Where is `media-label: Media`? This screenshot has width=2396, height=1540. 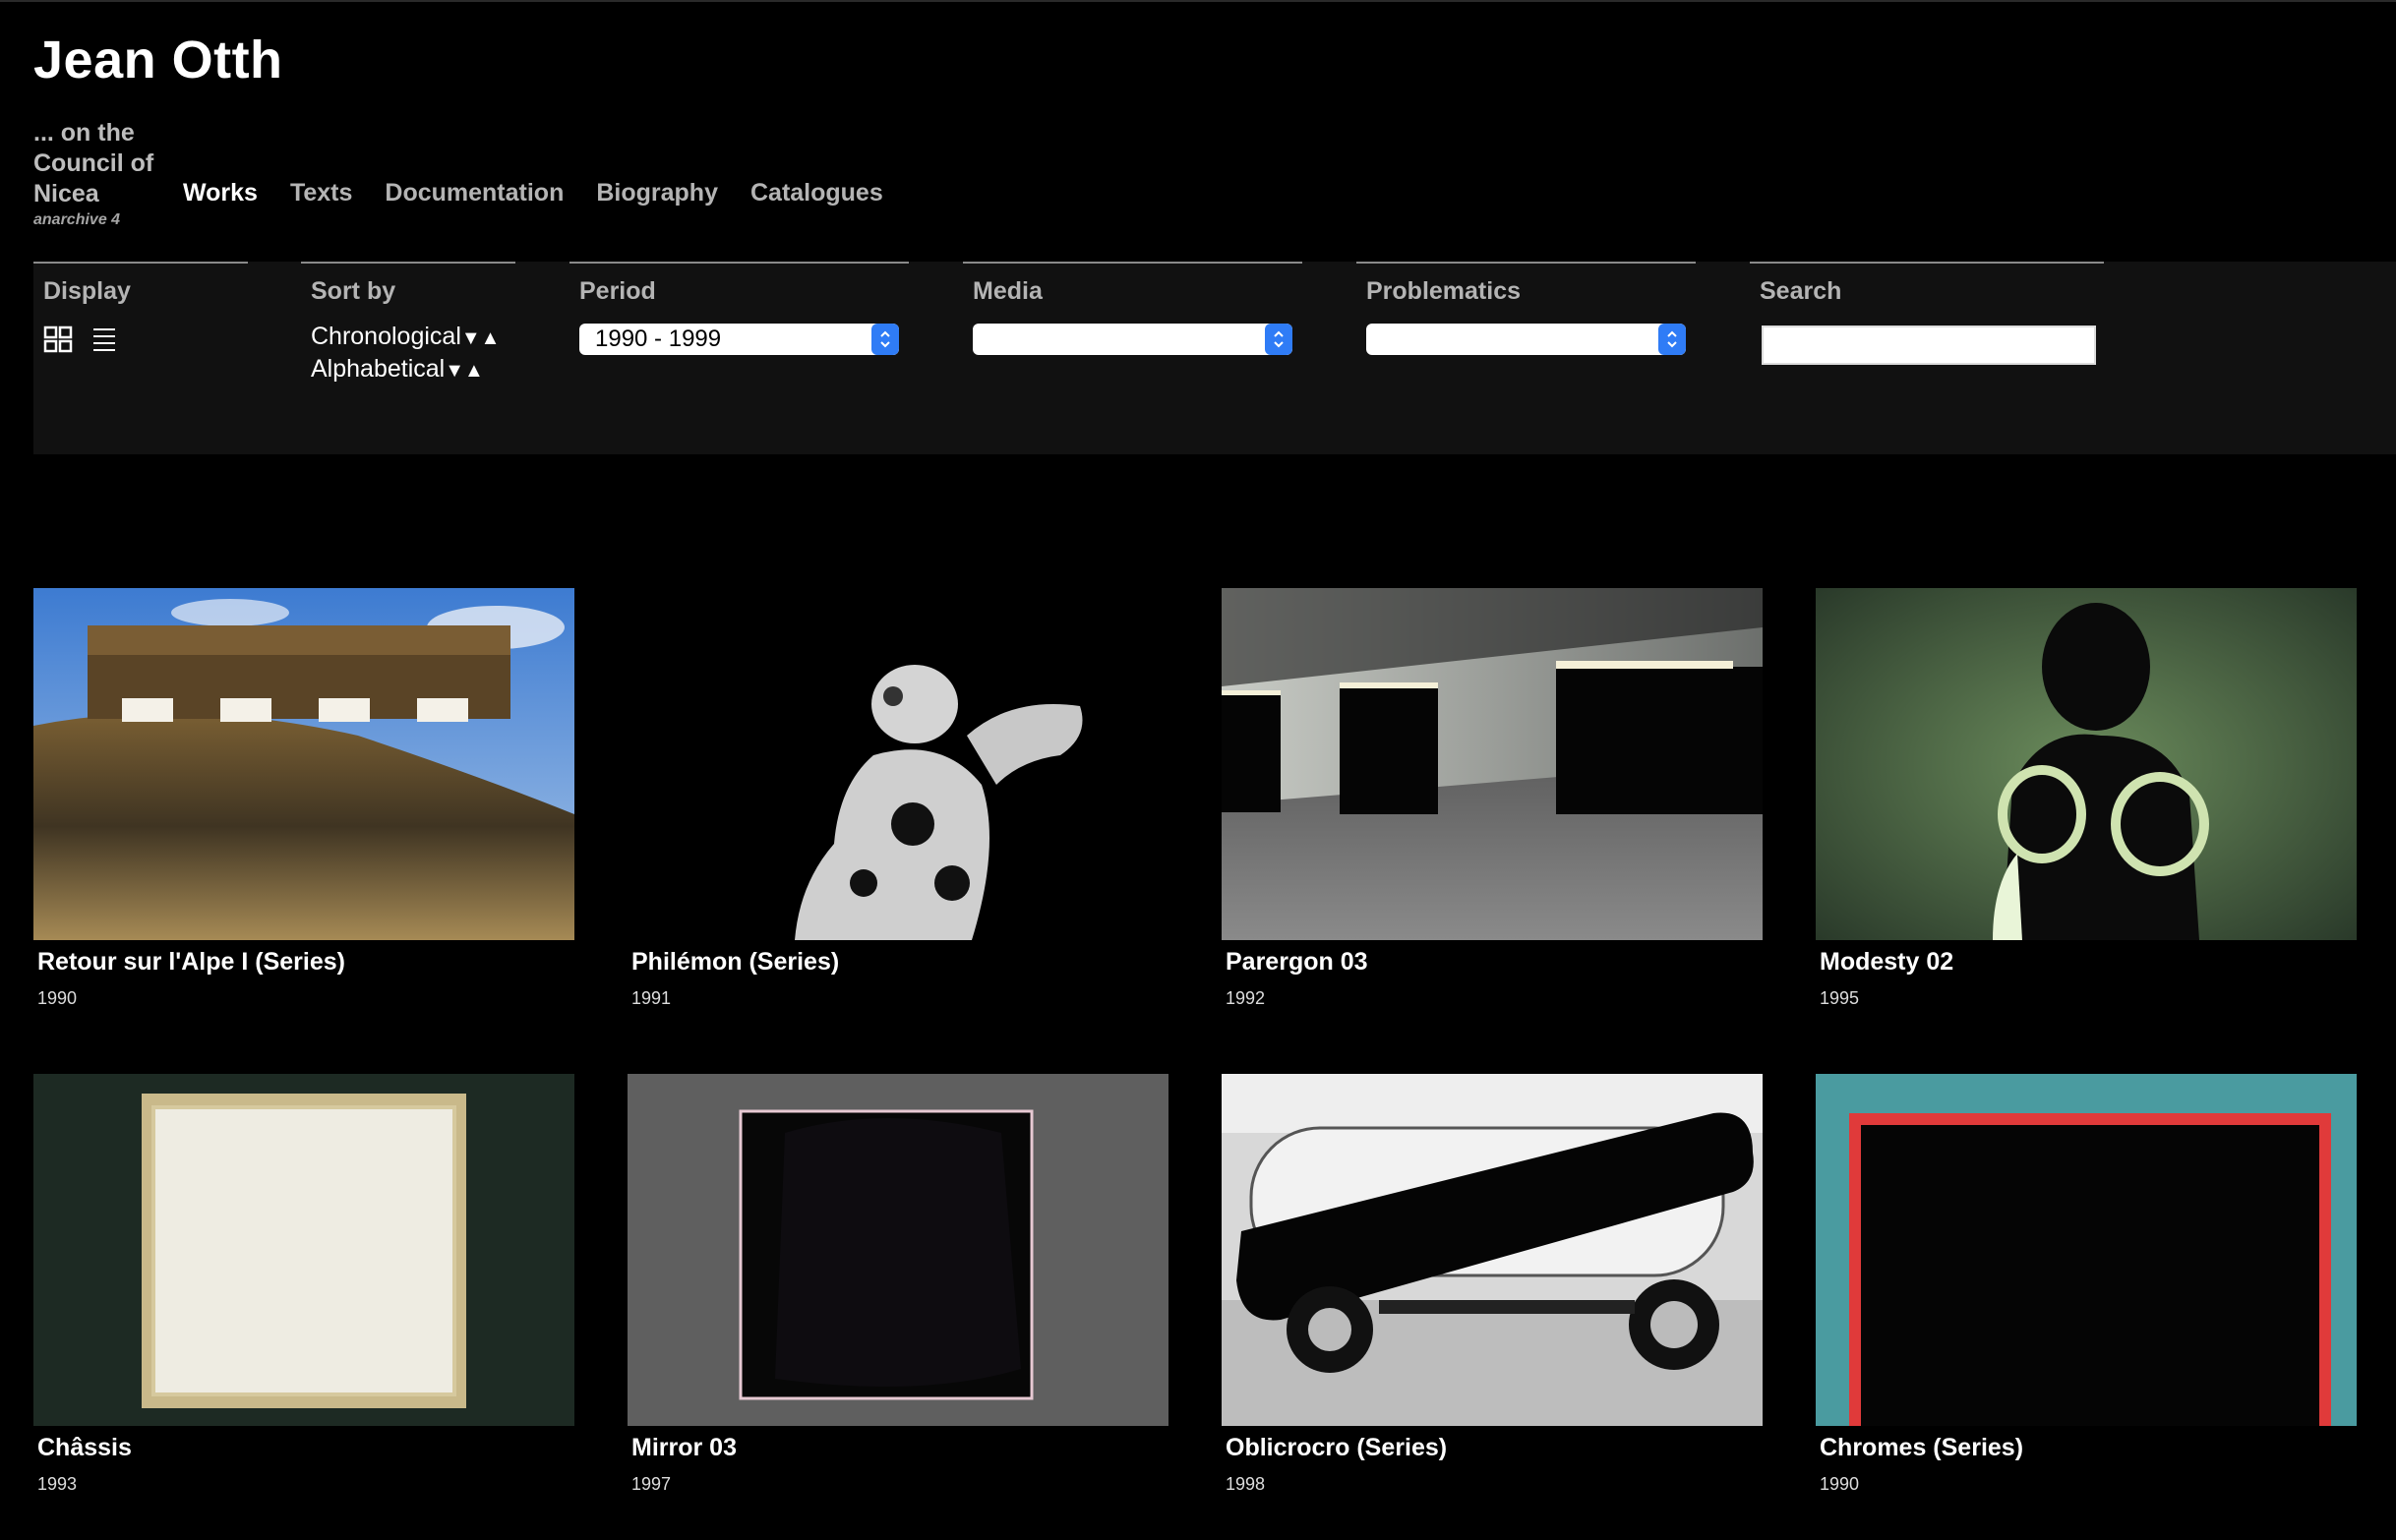
media-label: Media is located at coordinates (1008, 291).